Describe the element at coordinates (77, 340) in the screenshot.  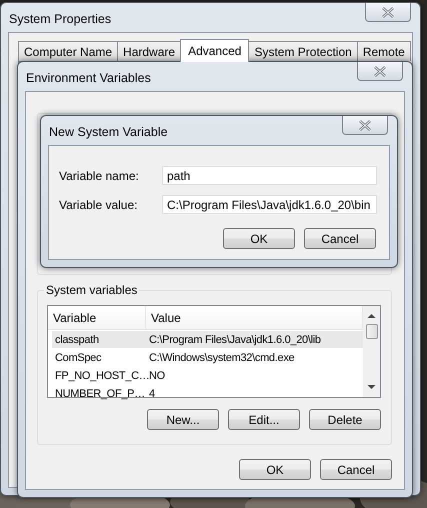
I see `variable-cell-text: classpath` at that location.